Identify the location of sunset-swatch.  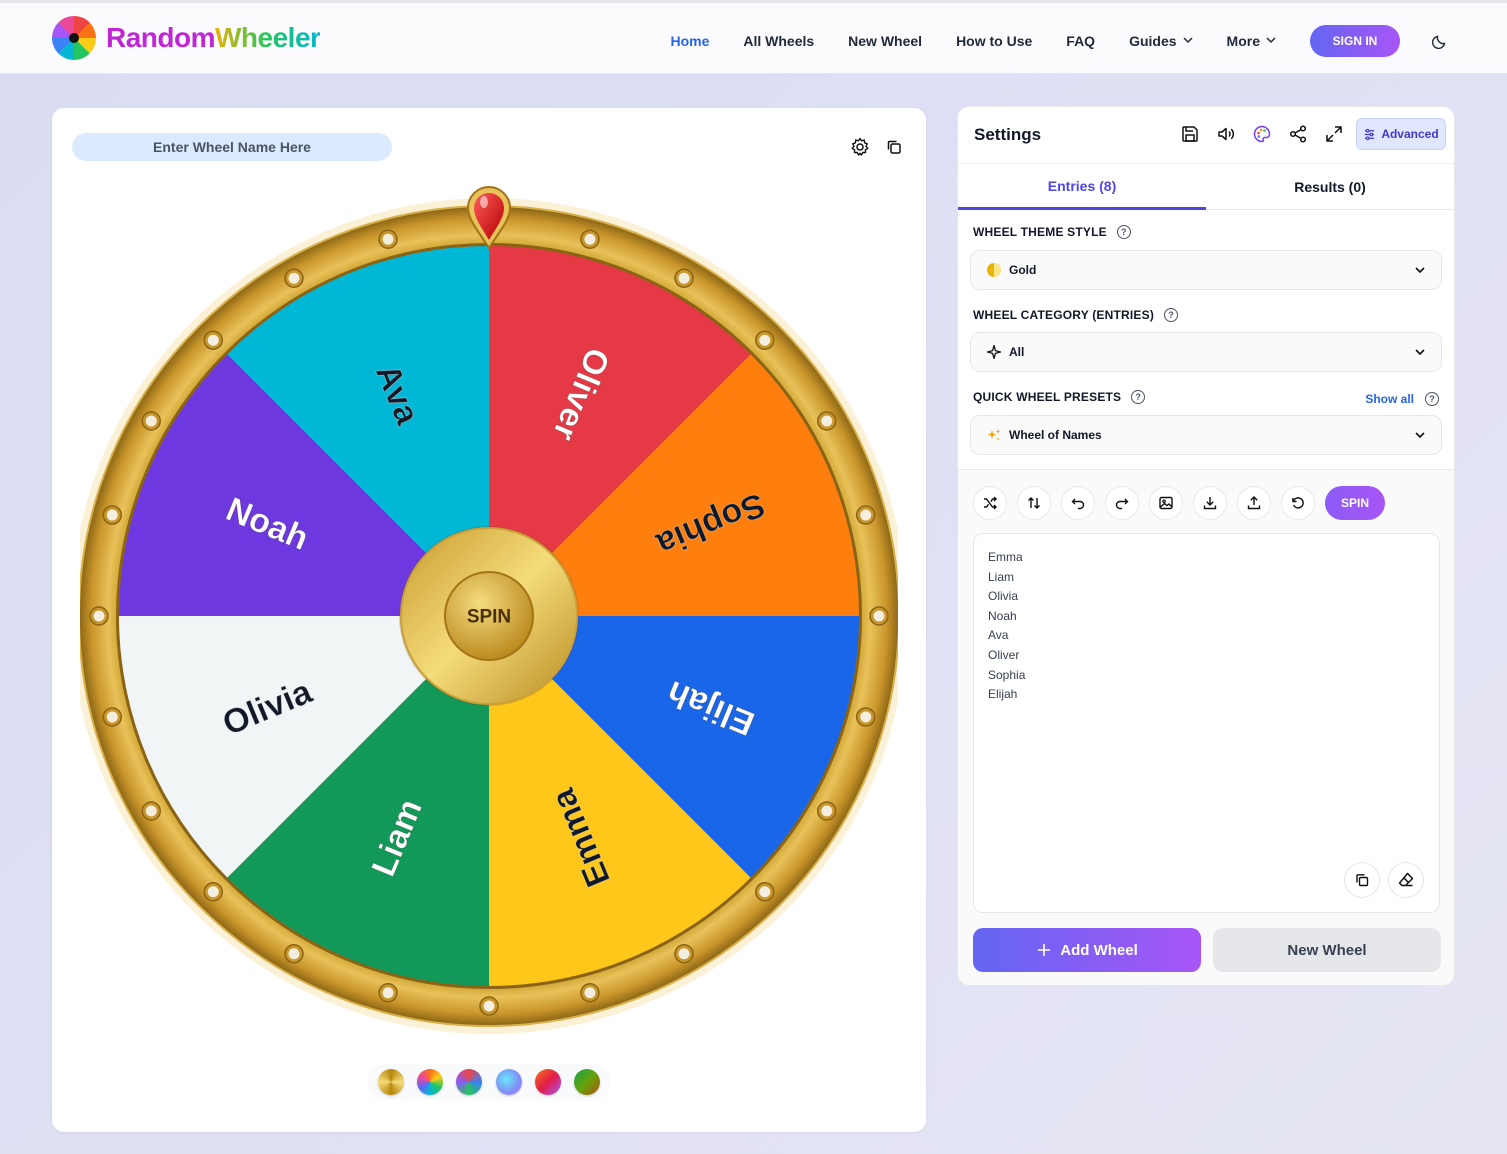
(547, 1082).